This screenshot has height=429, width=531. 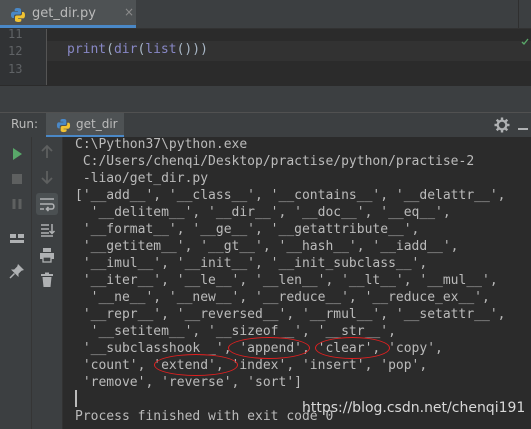 What do you see at coordinates (76, 398) in the screenshot?
I see `text-caret` at bounding box center [76, 398].